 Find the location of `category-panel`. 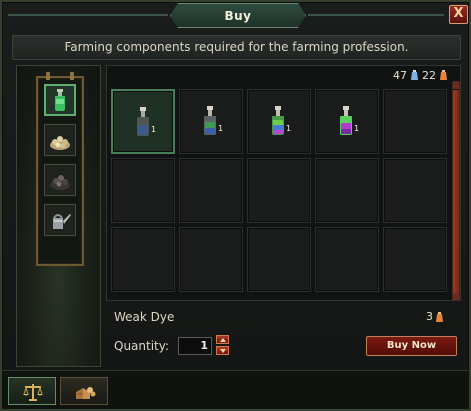

category-panel is located at coordinates (58, 216).